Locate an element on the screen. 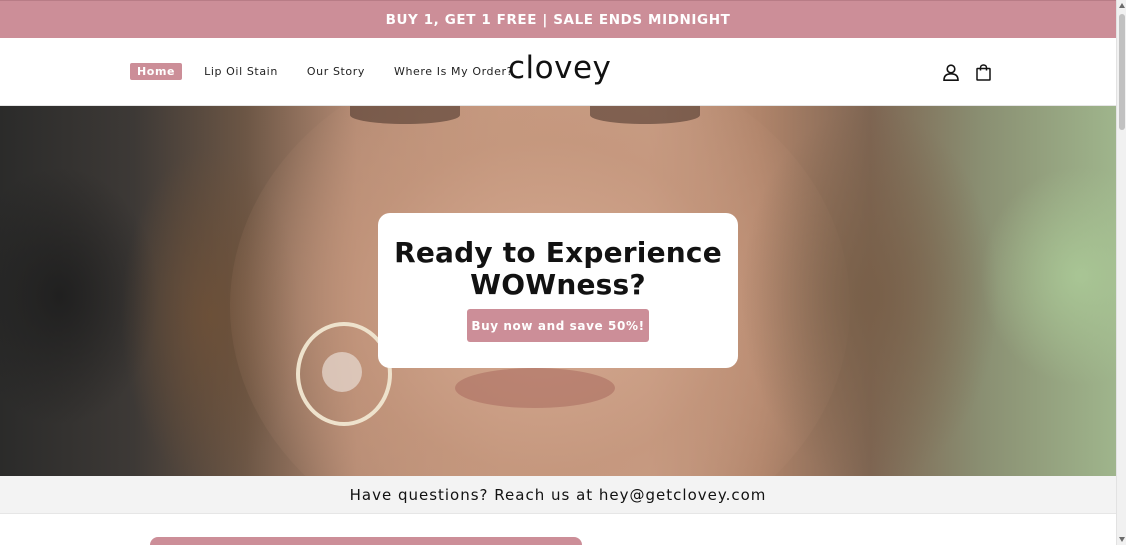 This screenshot has height=545, width=1126. hero-title: Ready to Experience WOWness? is located at coordinates (558, 269).